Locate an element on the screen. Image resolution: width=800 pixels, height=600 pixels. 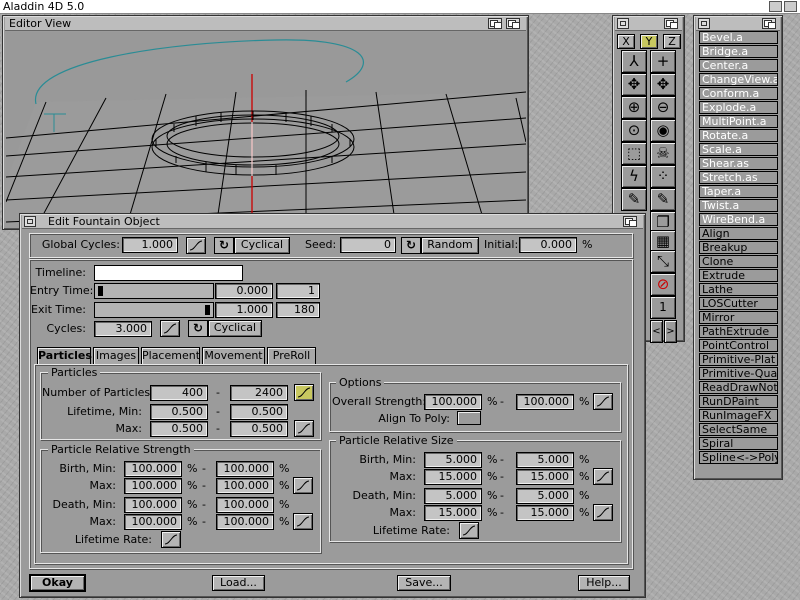
plugin-item: Lathe is located at coordinates (738, 289).